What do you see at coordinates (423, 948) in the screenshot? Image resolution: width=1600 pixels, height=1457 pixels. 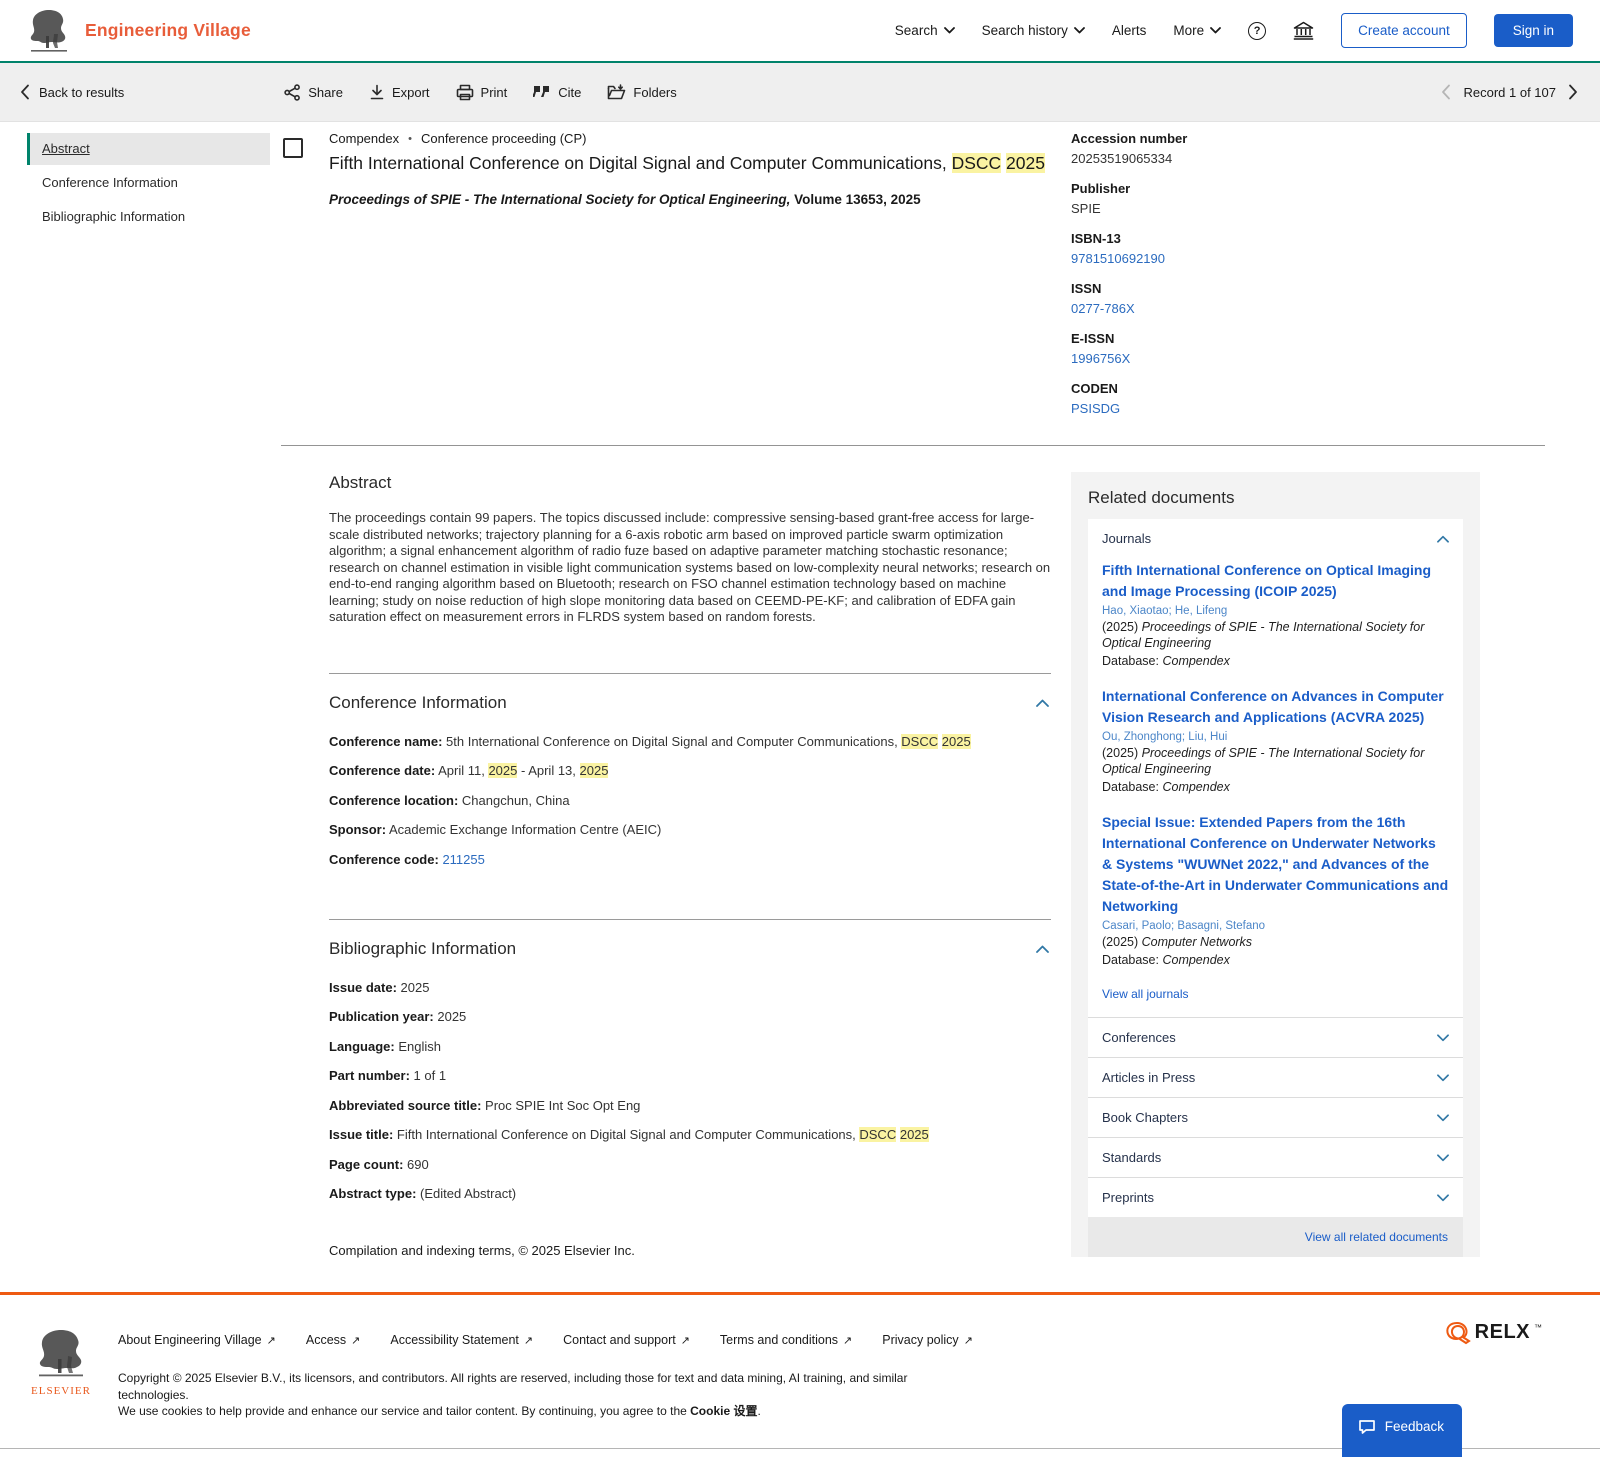 I see `bibliographic-information-heading: Bibliographic Information` at bounding box center [423, 948].